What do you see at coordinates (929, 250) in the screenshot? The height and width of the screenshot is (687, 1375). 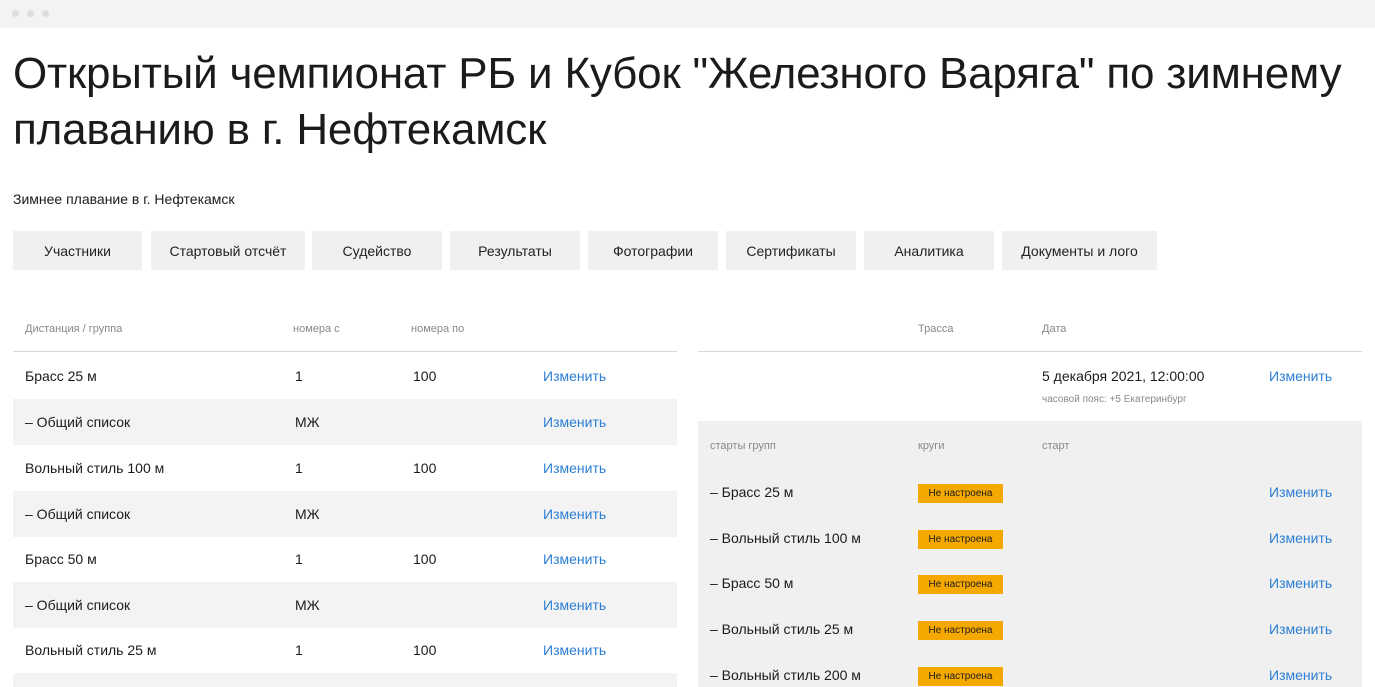 I see `tab-analytics: Аналитика` at bounding box center [929, 250].